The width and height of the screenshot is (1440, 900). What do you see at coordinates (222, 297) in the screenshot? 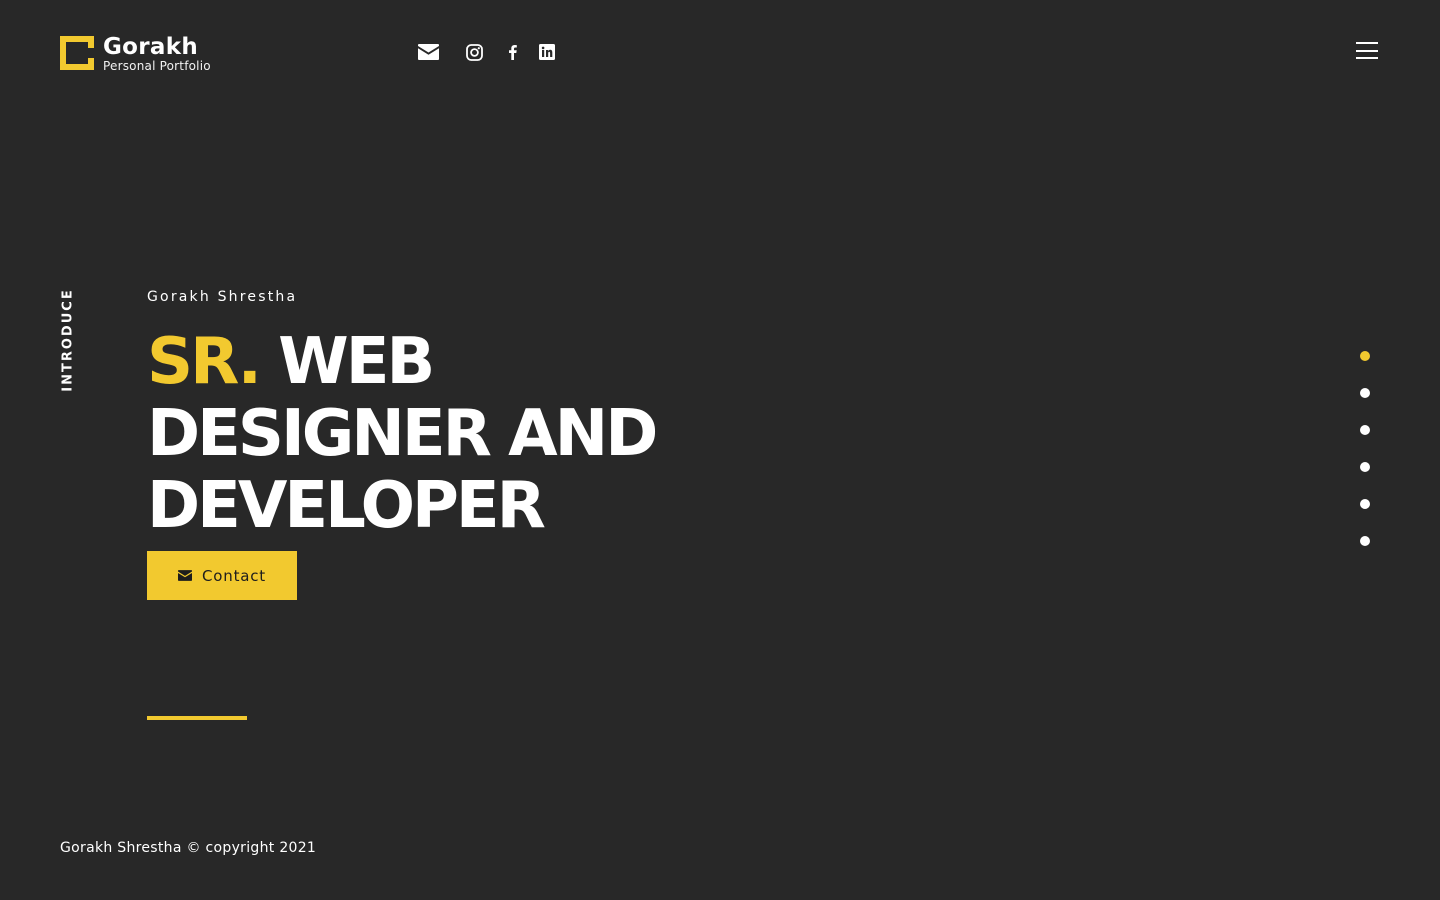
I see `hero-name: Gorakh Shrestha` at bounding box center [222, 297].